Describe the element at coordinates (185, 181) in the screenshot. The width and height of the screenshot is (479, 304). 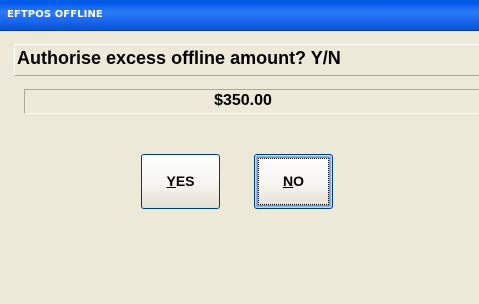
I see `yes-label-rest: ES` at that location.